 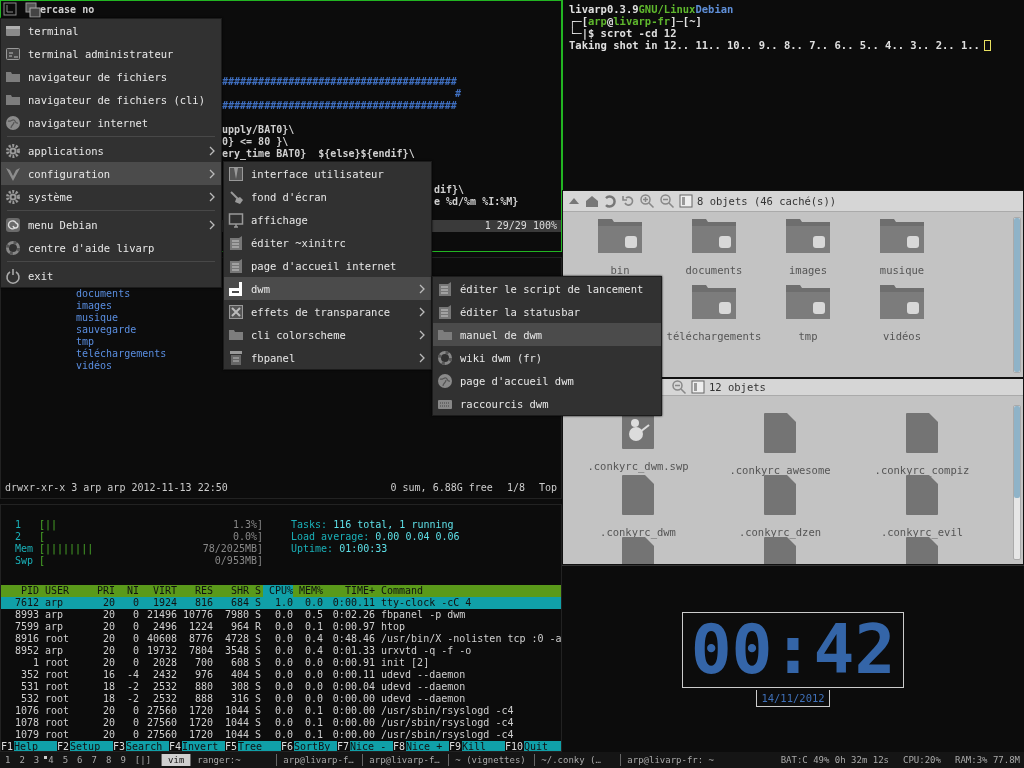 I want to click on menu-item: centre d'aide livarp, so click(x=111, y=247).